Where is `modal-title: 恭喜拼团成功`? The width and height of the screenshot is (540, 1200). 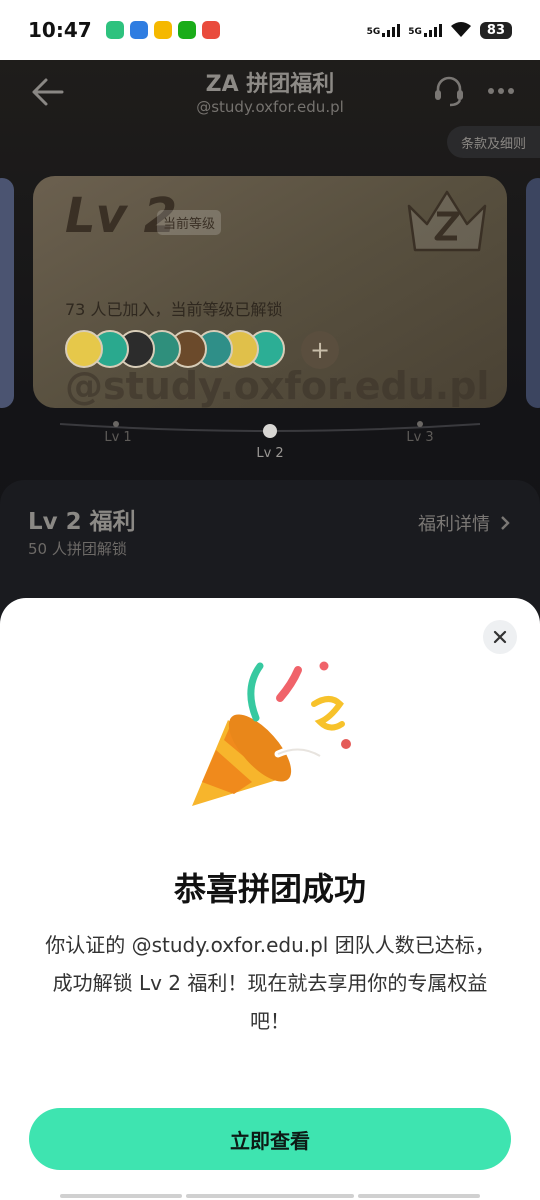 modal-title: 恭喜拼团成功 is located at coordinates (269, 889).